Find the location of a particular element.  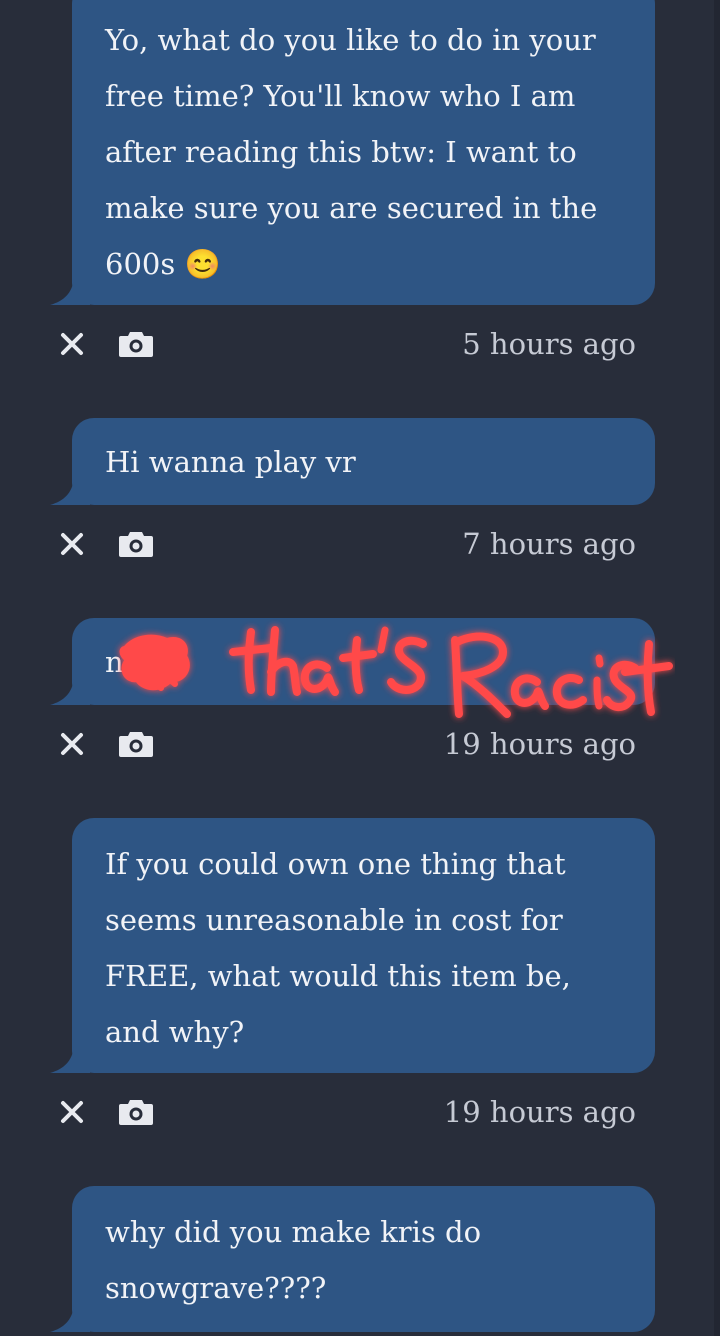

timestamp: 5 hours ago is located at coordinates (549, 344).